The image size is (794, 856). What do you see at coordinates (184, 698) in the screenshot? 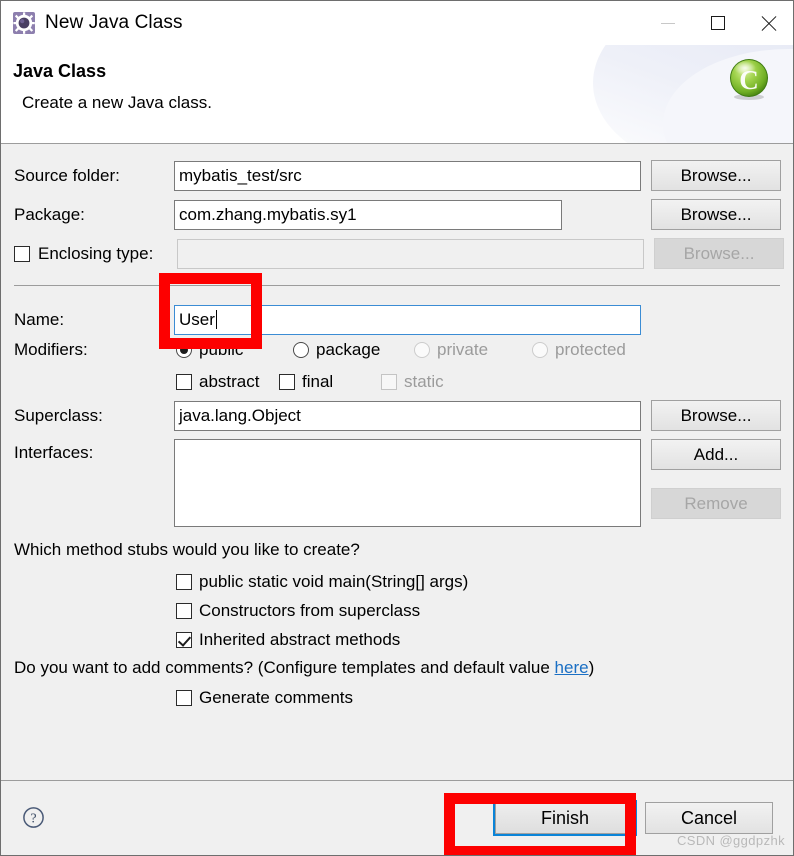
I see `generate-comments-checkbox` at bounding box center [184, 698].